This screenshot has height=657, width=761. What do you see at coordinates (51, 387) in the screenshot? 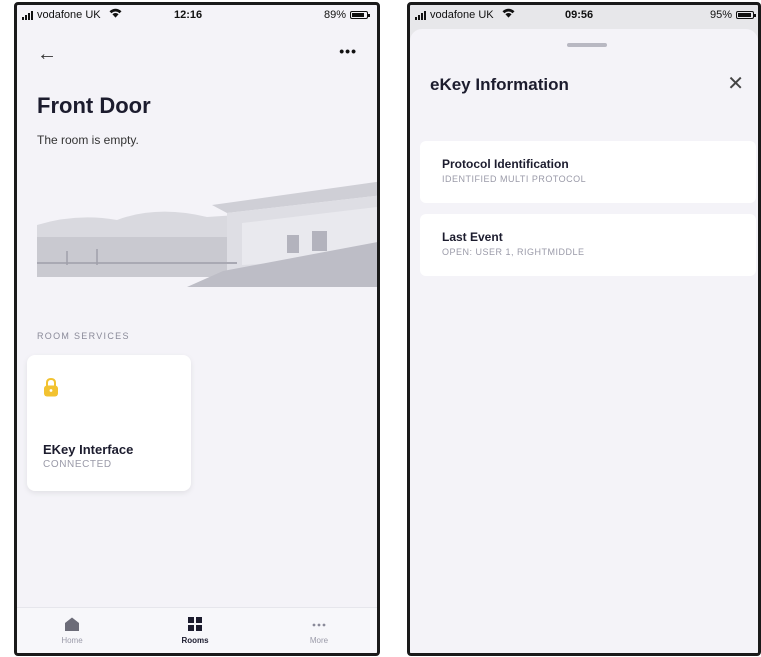
I see `lock-icon` at bounding box center [51, 387].